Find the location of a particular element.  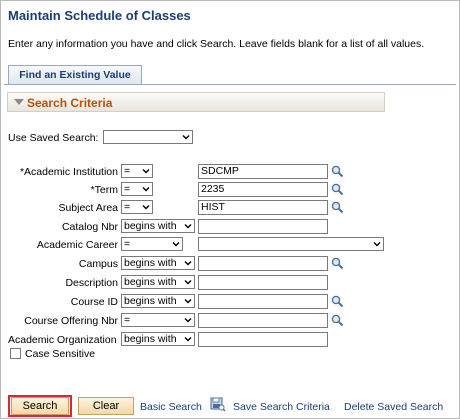

course-id-operator: begins with is located at coordinates (158, 301).